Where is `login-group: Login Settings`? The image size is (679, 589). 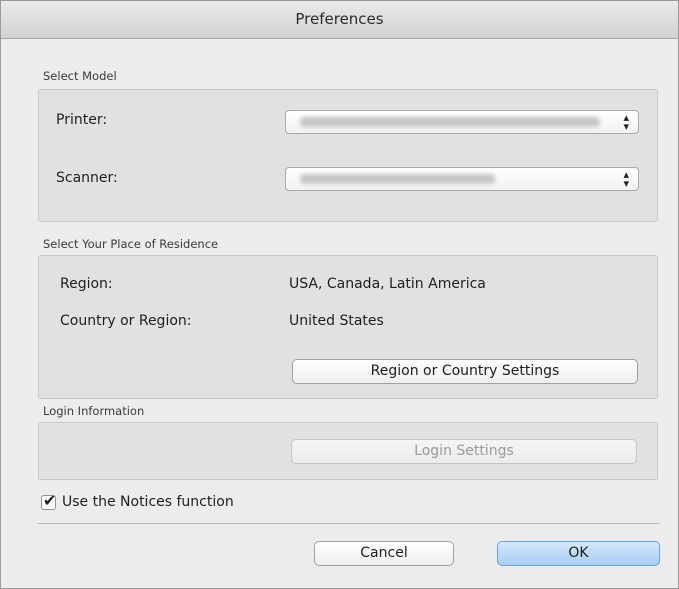
login-group: Login Settings is located at coordinates (348, 451).